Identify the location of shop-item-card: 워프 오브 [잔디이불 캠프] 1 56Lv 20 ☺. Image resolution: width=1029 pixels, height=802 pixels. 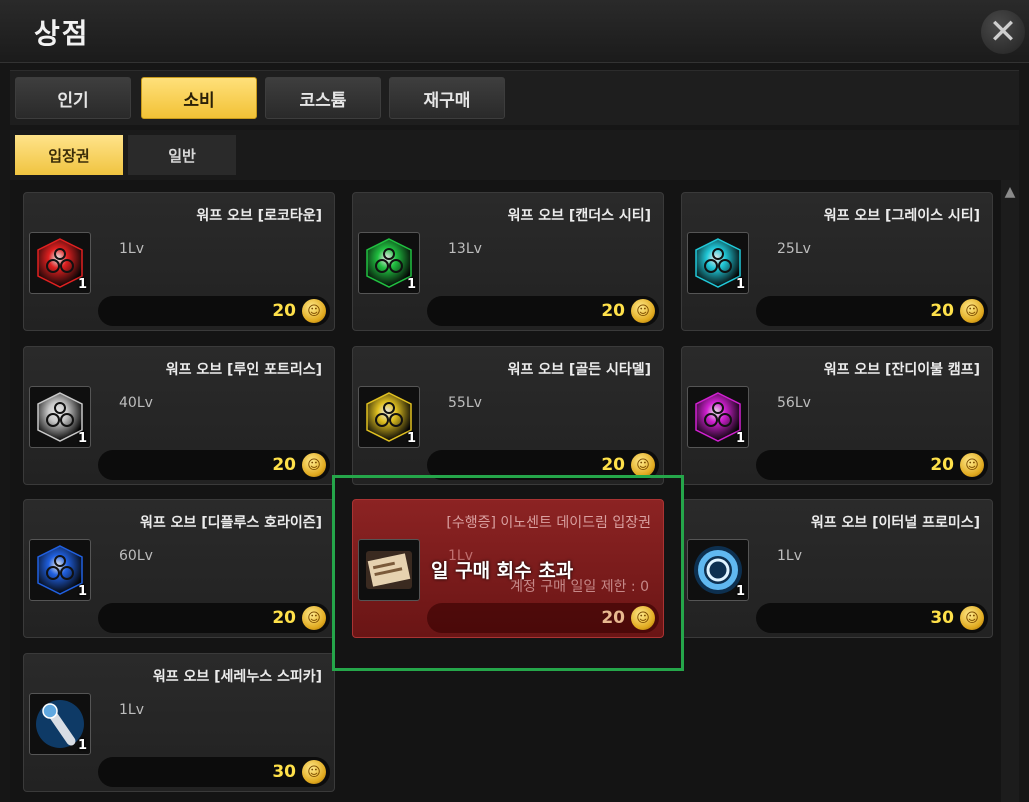
(837, 415).